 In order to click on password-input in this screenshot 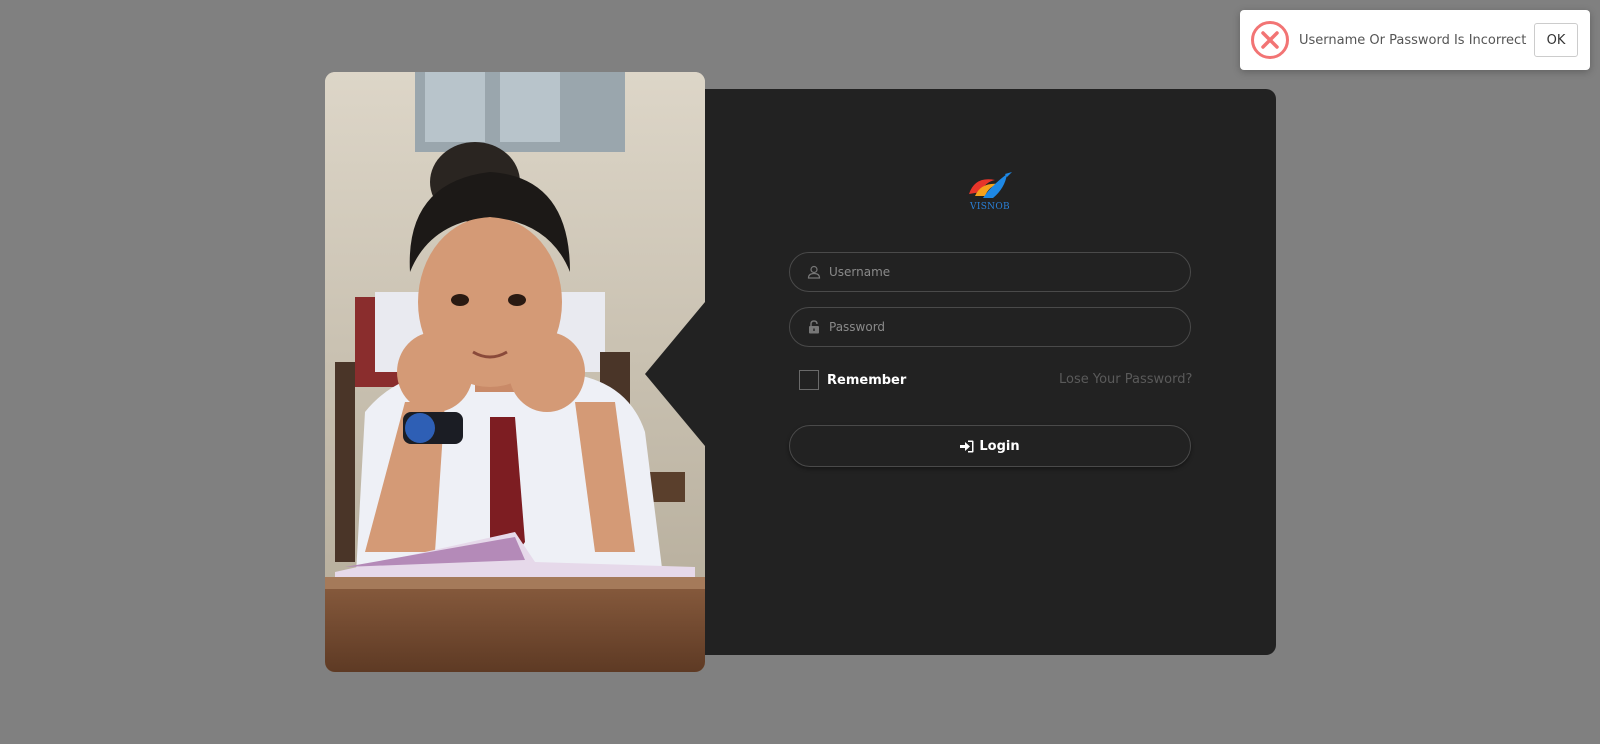, I will do `click(1009, 327)`.